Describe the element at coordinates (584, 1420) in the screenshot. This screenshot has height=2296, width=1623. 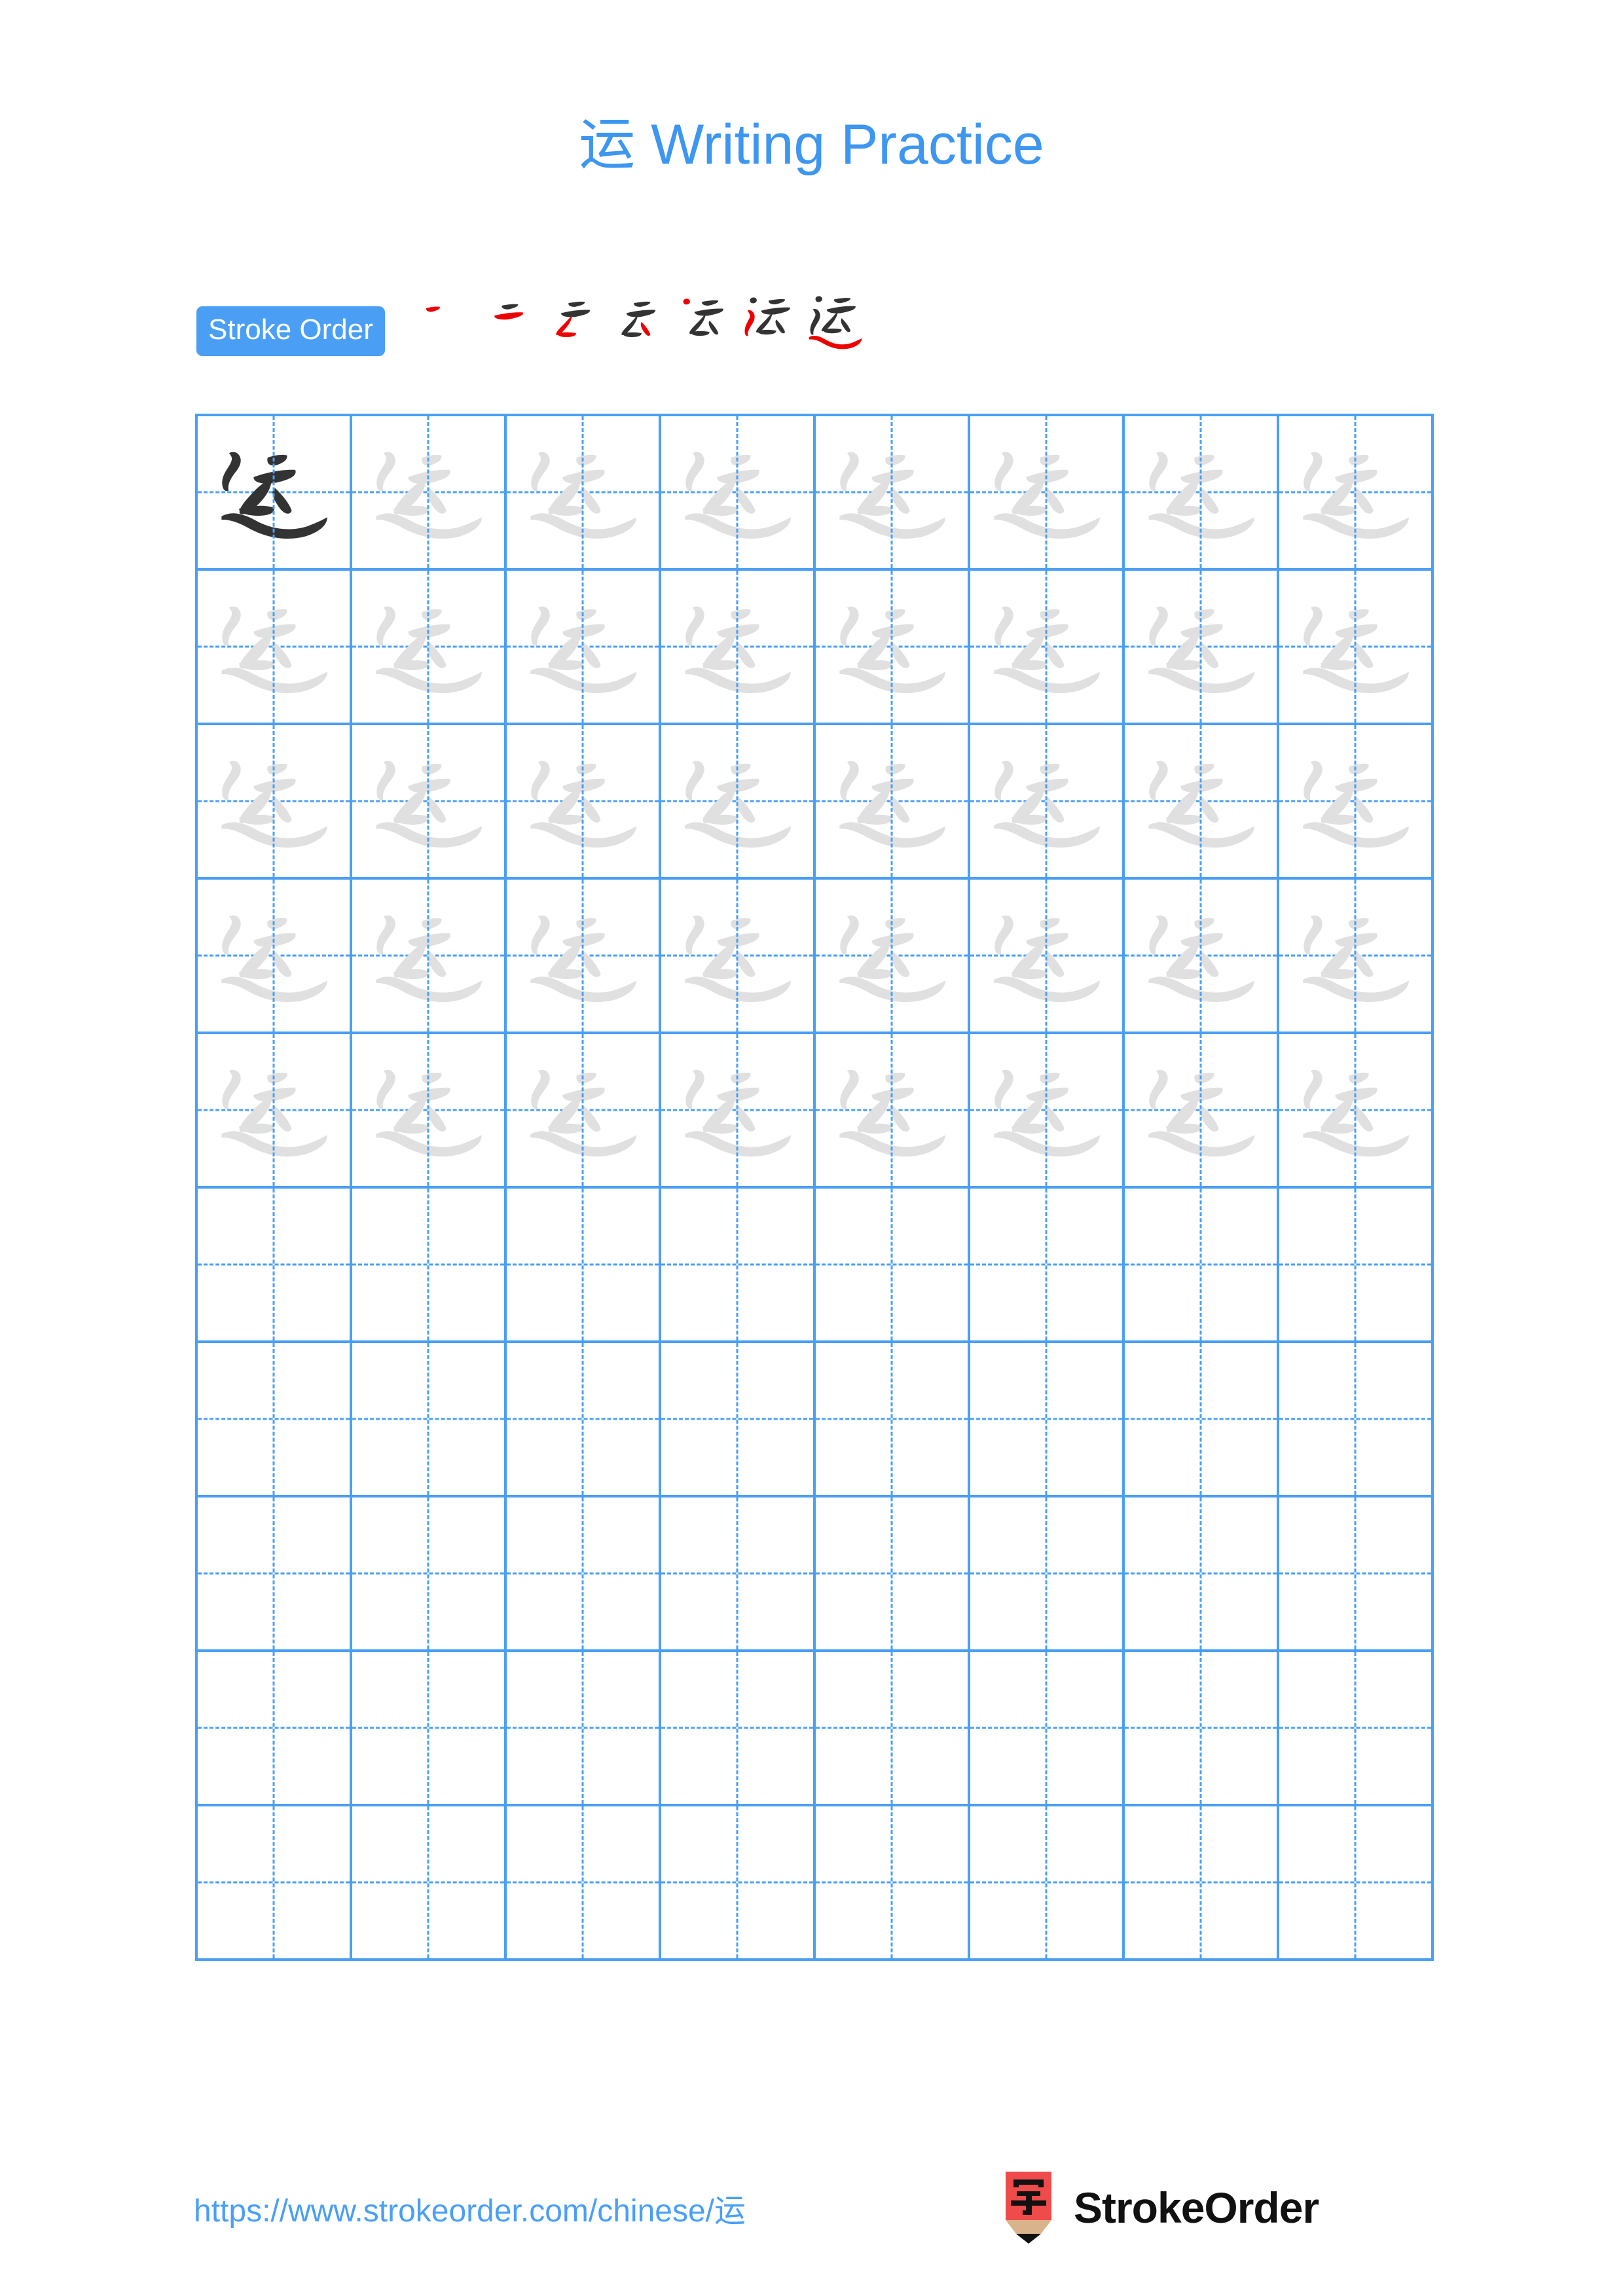
I see `practice-cell-r7-c3` at that location.